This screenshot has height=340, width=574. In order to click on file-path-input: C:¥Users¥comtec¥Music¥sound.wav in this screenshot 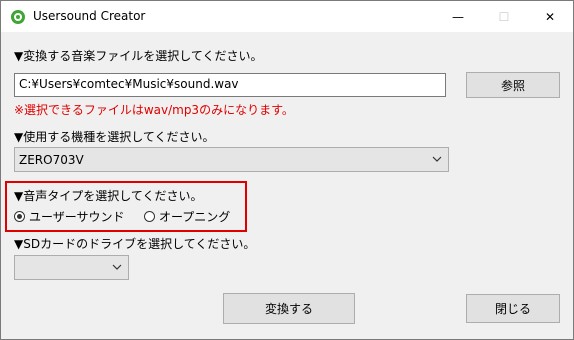, I will do `click(230, 85)`.